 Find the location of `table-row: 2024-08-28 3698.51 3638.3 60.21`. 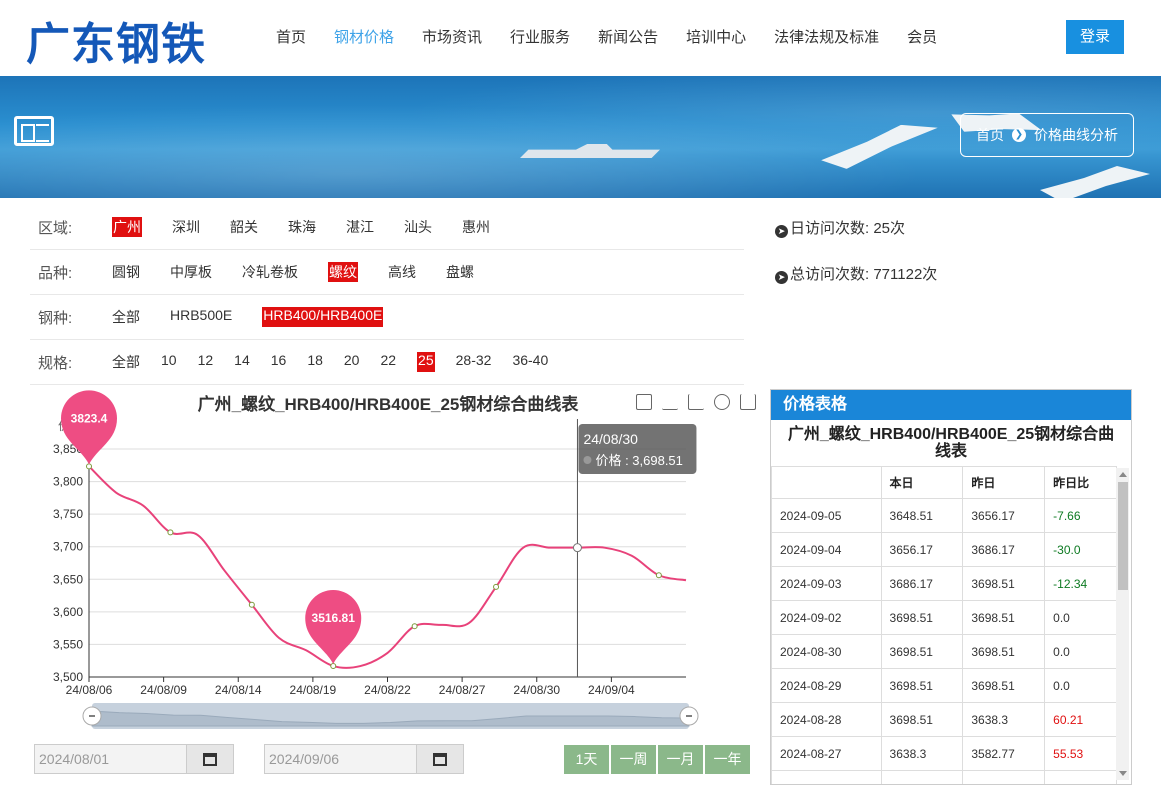

table-row: 2024-08-28 3698.51 3638.3 60.21 is located at coordinates (944, 719).